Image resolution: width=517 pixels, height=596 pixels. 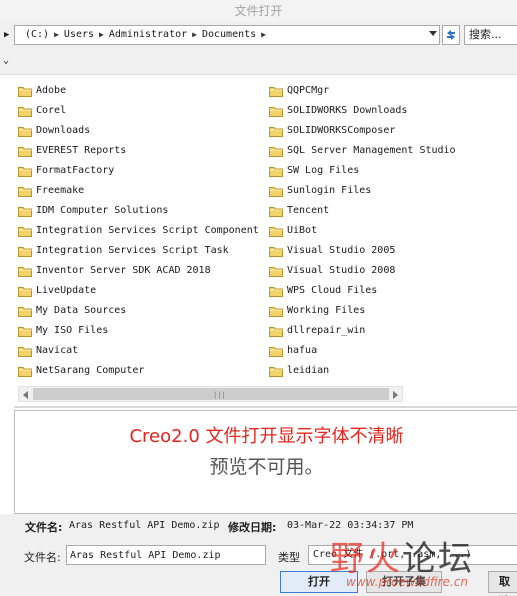 I want to click on file-list-item: Visual Studio 2005, so click(x=362, y=251).